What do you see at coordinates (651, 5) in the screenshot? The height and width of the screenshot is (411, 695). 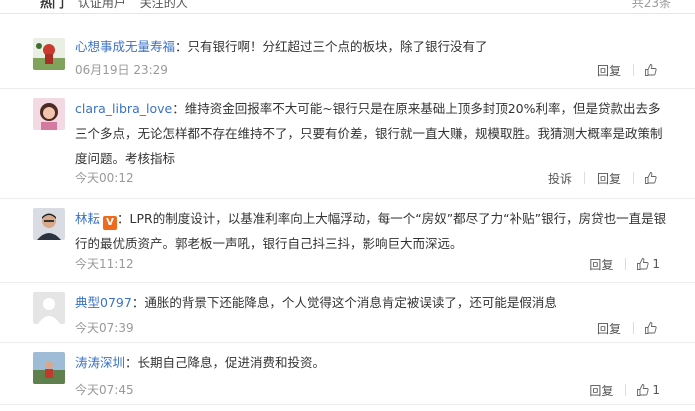 I see `comment-total: 共23条` at bounding box center [651, 5].